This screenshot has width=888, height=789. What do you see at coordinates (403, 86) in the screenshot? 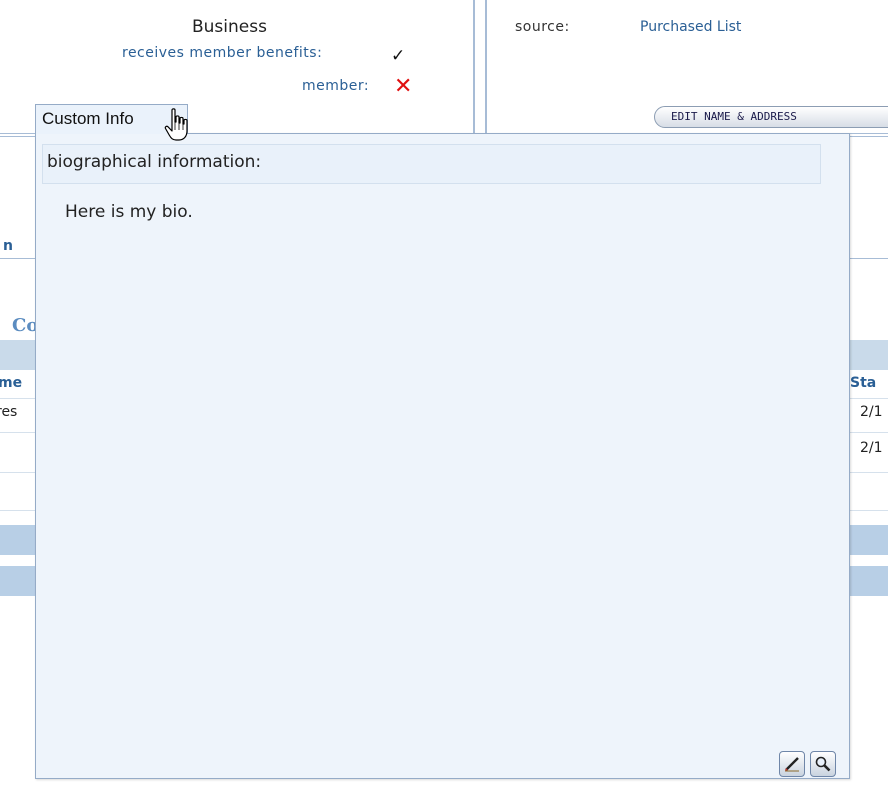
I see `x-icon: ✕` at bounding box center [403, 86].